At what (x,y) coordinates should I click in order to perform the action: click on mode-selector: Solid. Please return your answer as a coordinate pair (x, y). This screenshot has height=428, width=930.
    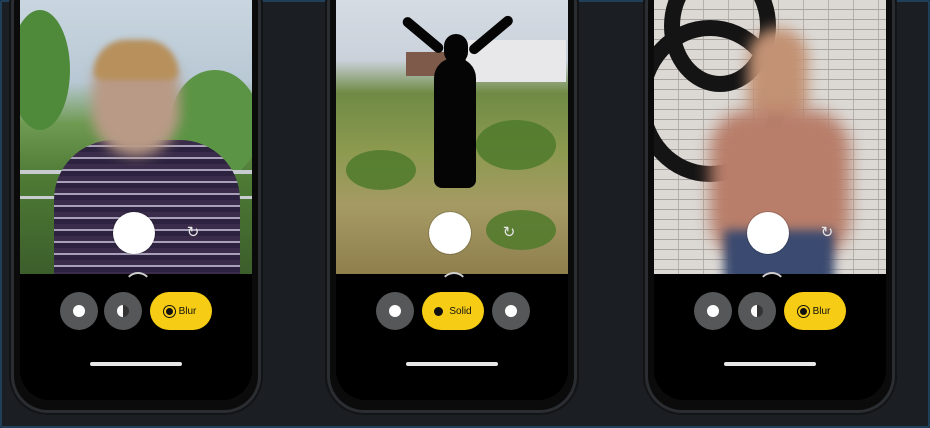
    Looking at the image, I should click on (452, 312).